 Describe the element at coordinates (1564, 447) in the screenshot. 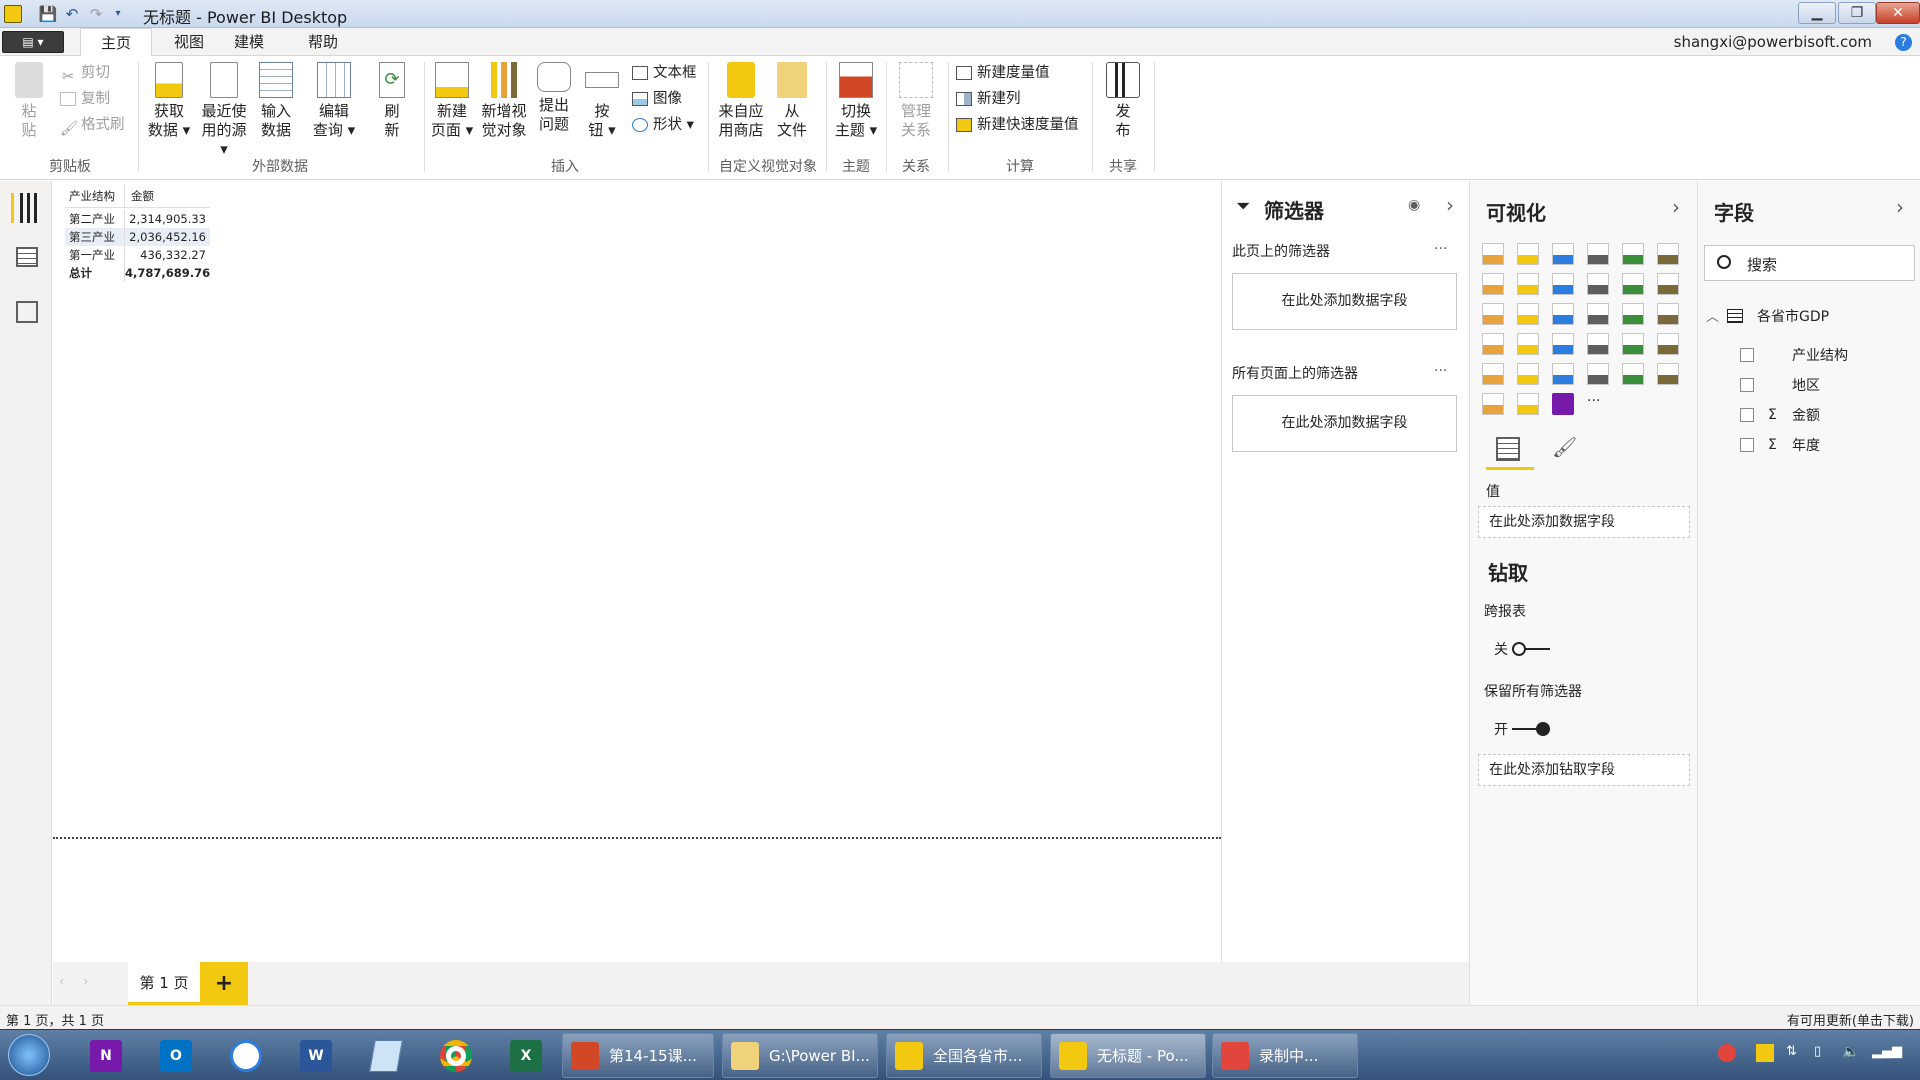

I see `format-paint-roller-icon: 🖌` at that location.